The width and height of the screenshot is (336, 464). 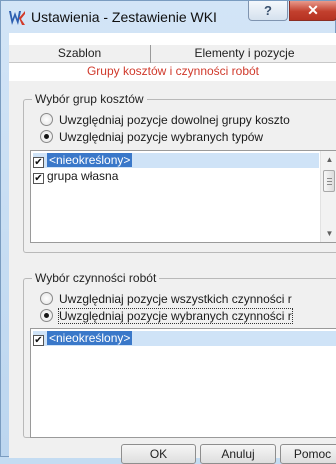 I want to click on radio-label: Uwzględniaj pozycje wybranych typów, so click(x=161, y=137).